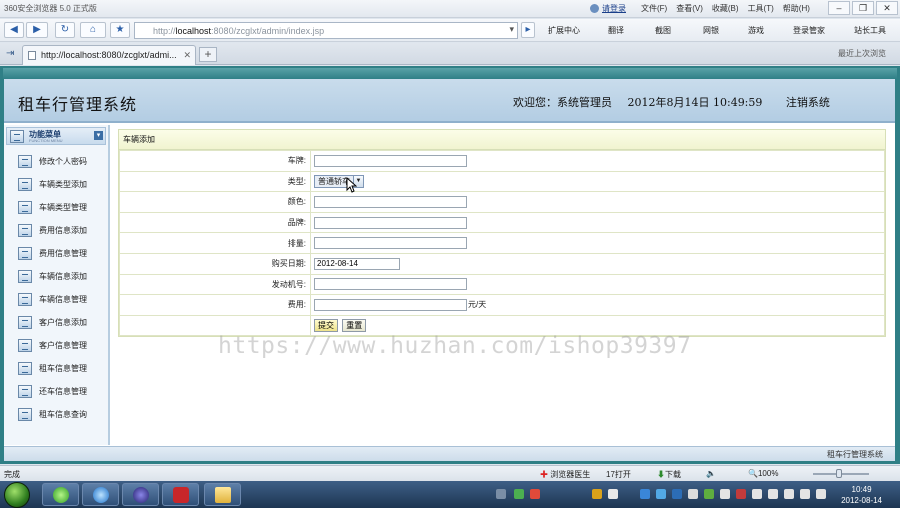  What do you see at coordinates (455, 346) in the screenshot?
I see `watermark-text: https://www.huzhan.com/ishop39397` at bounding box center [455, 346].